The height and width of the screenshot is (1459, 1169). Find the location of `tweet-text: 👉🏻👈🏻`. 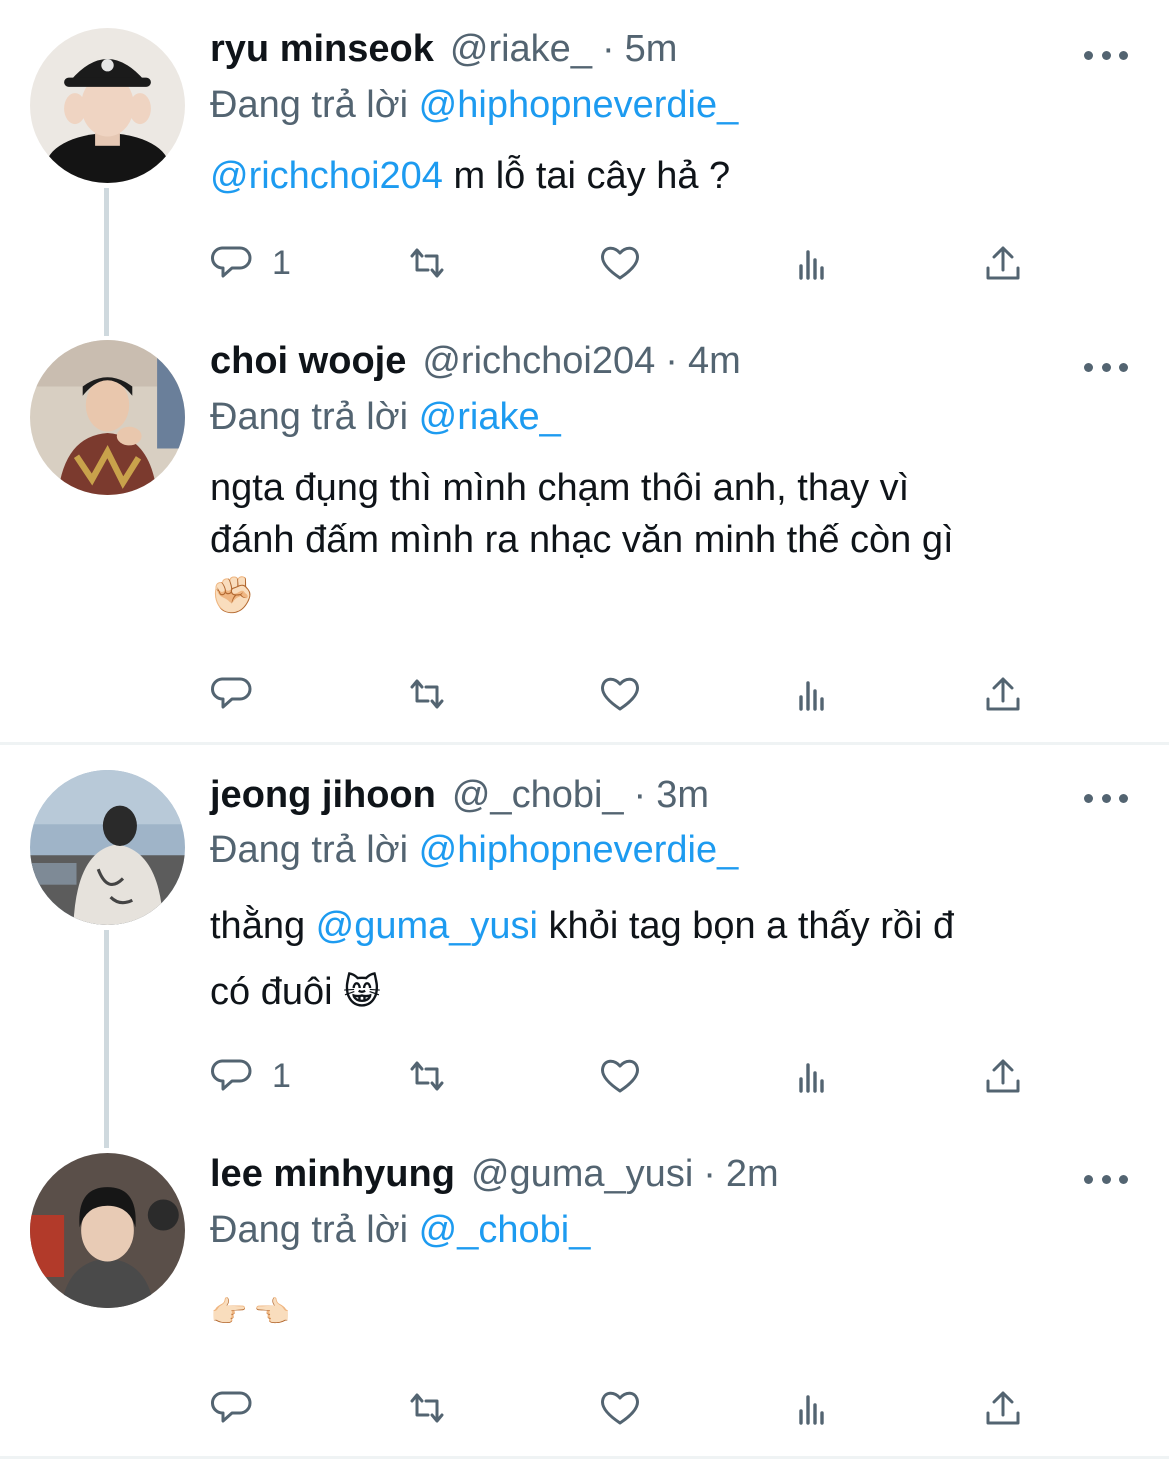

tweet-text: 👉🏻👈🏻 is located at coordinates (253, 1313).